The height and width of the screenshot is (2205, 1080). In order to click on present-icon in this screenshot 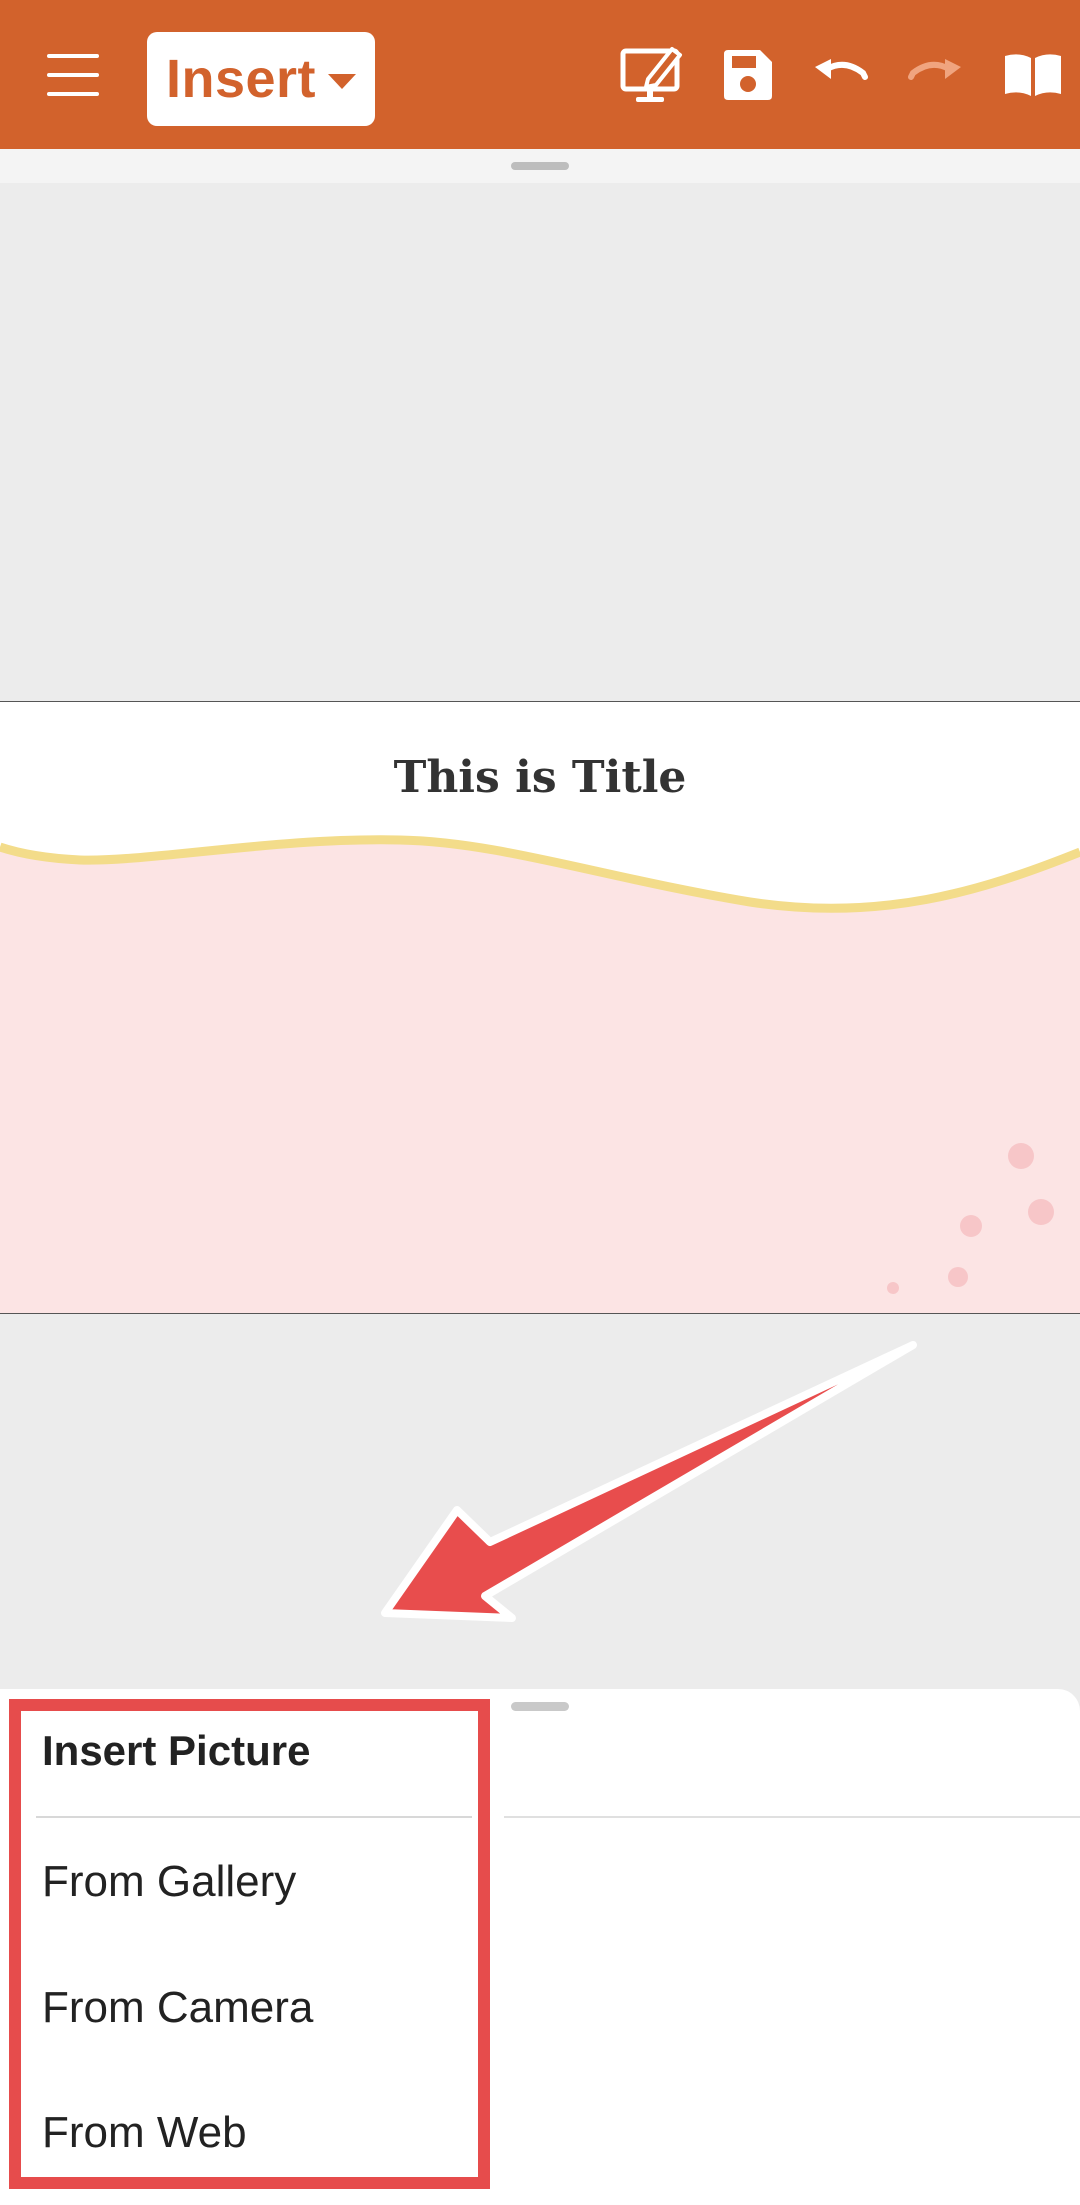, I will do `click(653, 75)`.